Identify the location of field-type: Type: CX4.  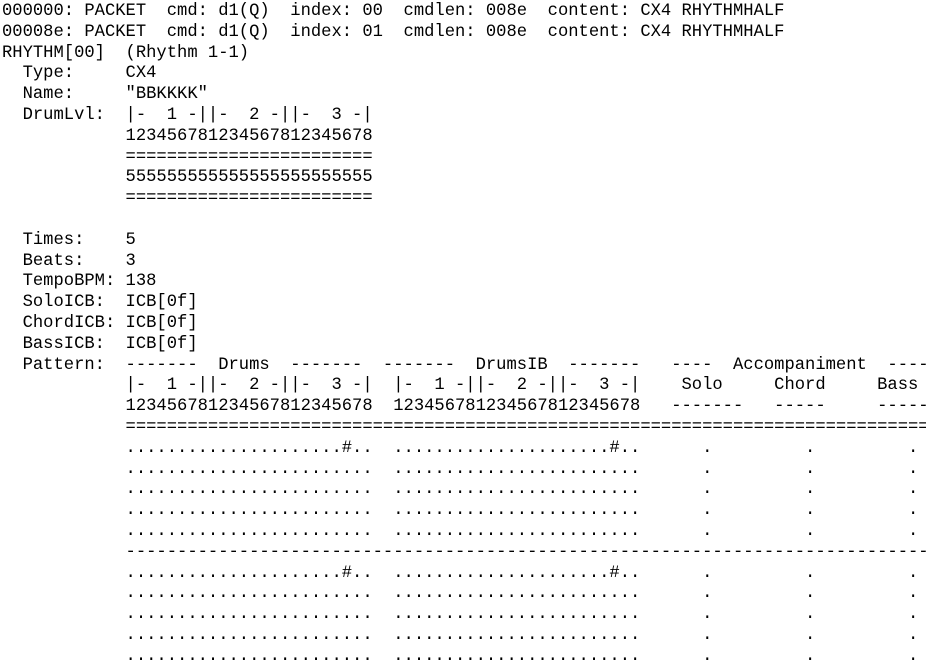
(79, 74).